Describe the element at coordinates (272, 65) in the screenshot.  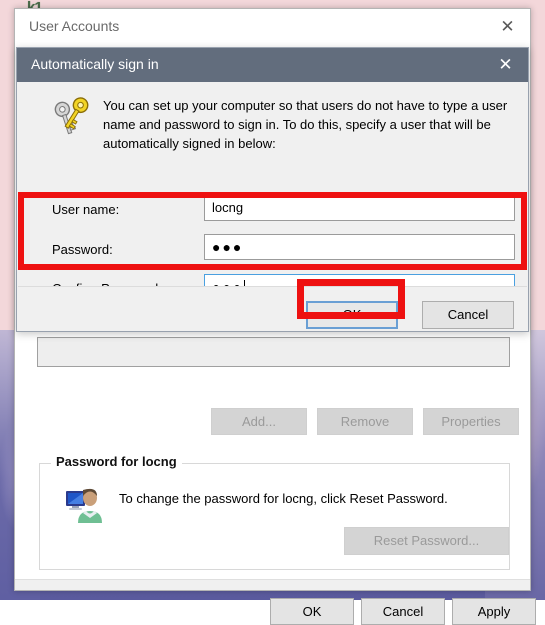
I see `dialog-titlebar: Automatically sign in ✕` at that location.